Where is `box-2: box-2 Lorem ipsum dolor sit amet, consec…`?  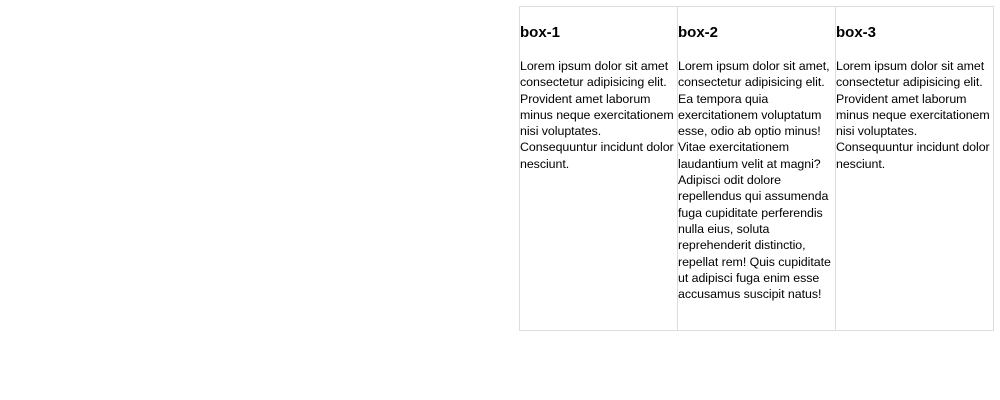
box-2: box-2 Lorem ipsum dolor sit amet, consec… is located at coordinates (756, 168).